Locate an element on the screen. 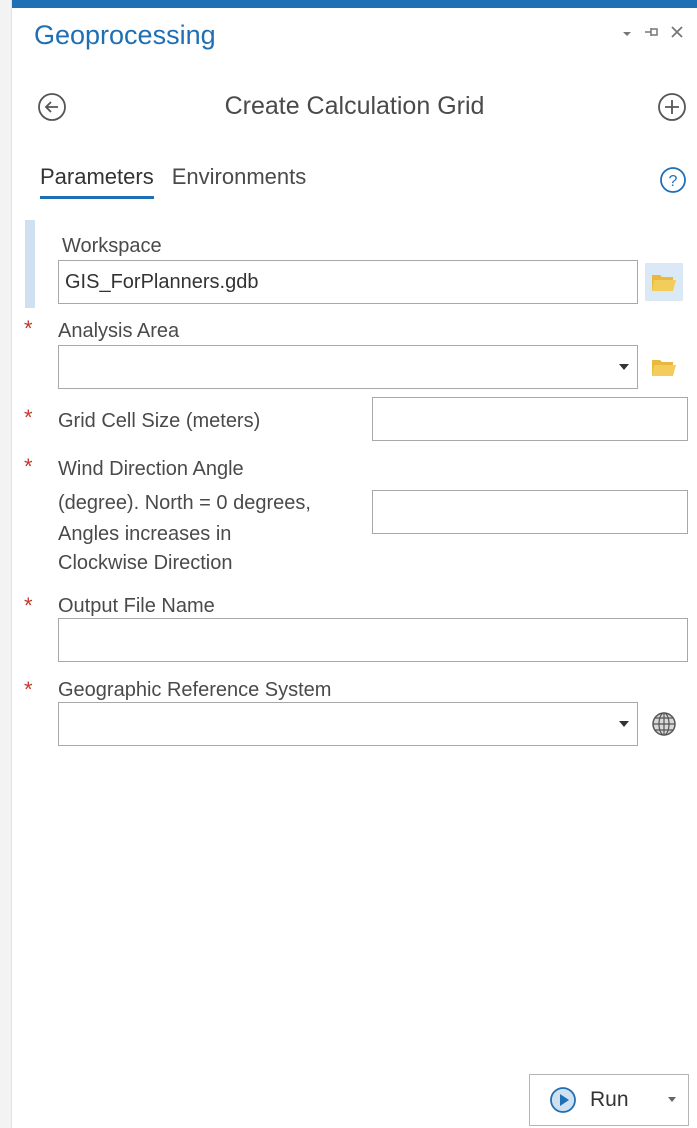  tool-title: Create Calculation Grid is located at coordinates (354, 106).